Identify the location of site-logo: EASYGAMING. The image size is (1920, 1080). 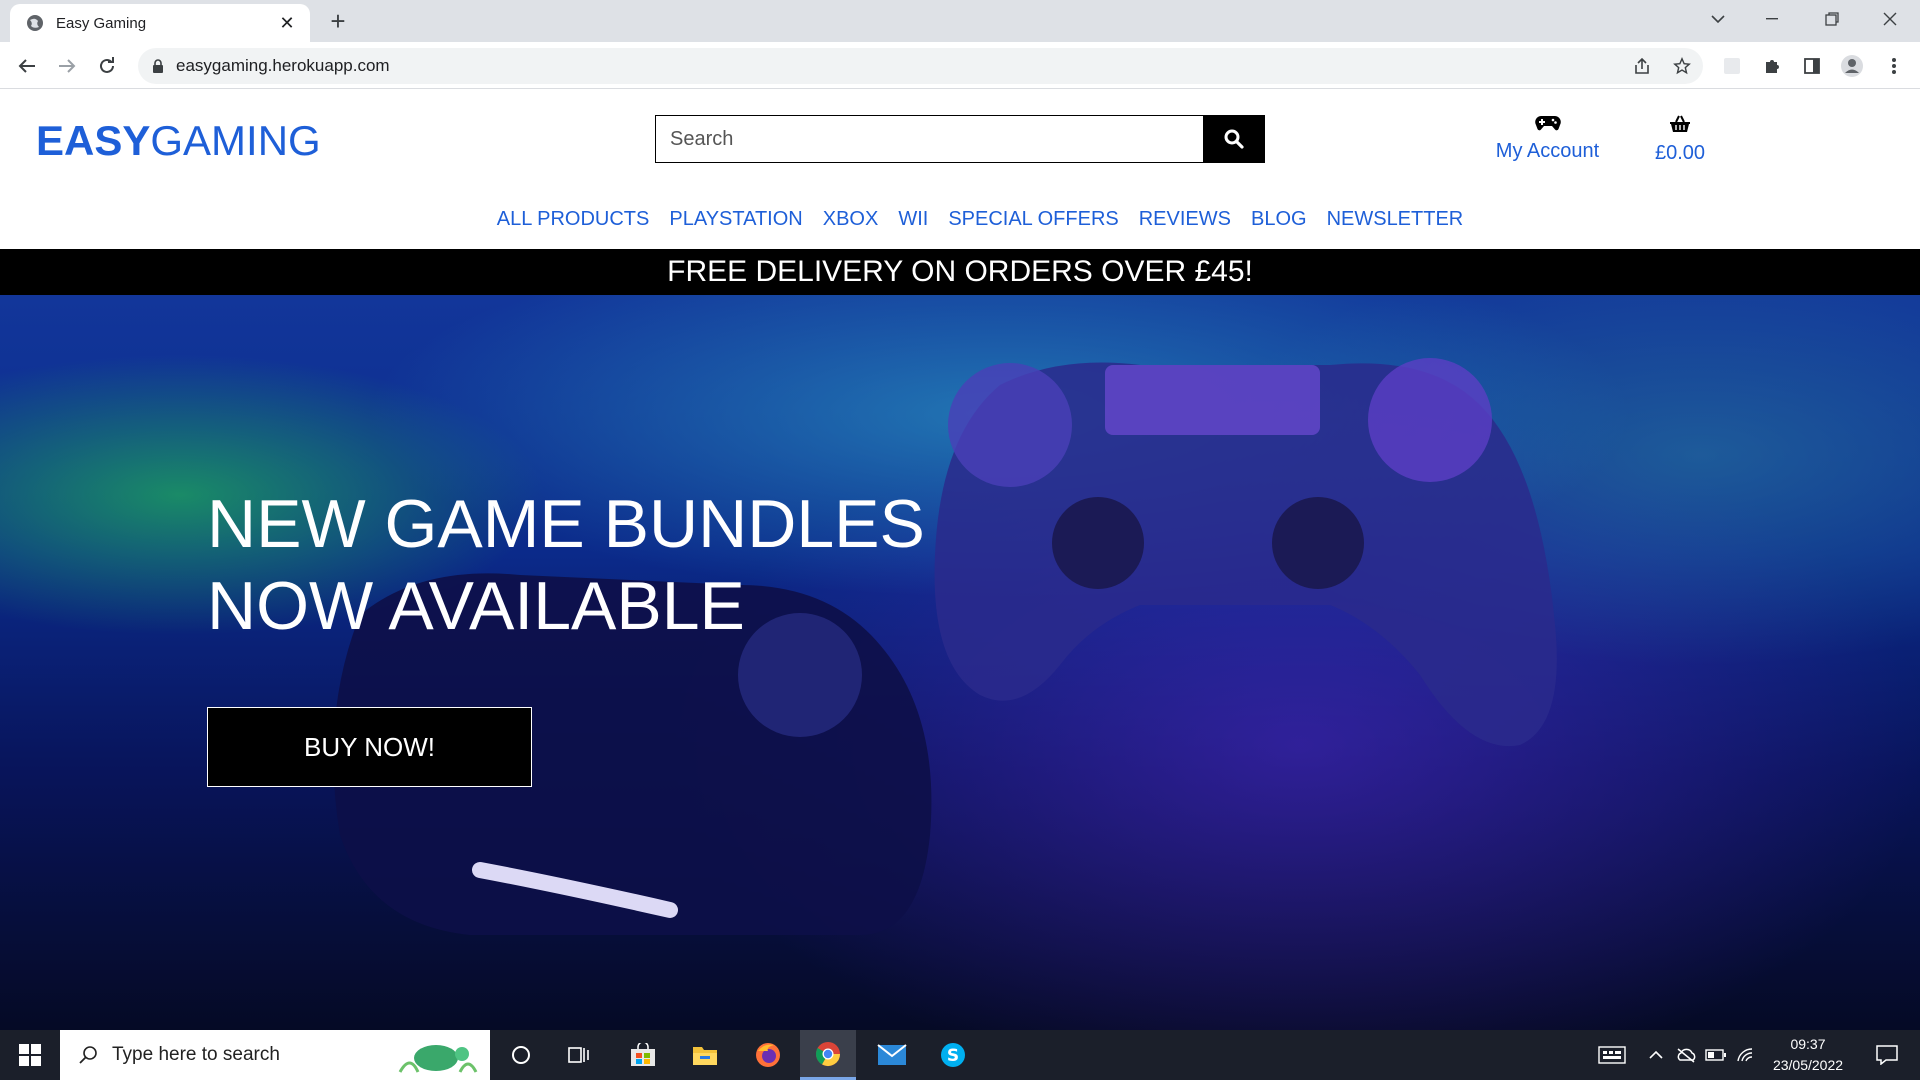
(178, 141).